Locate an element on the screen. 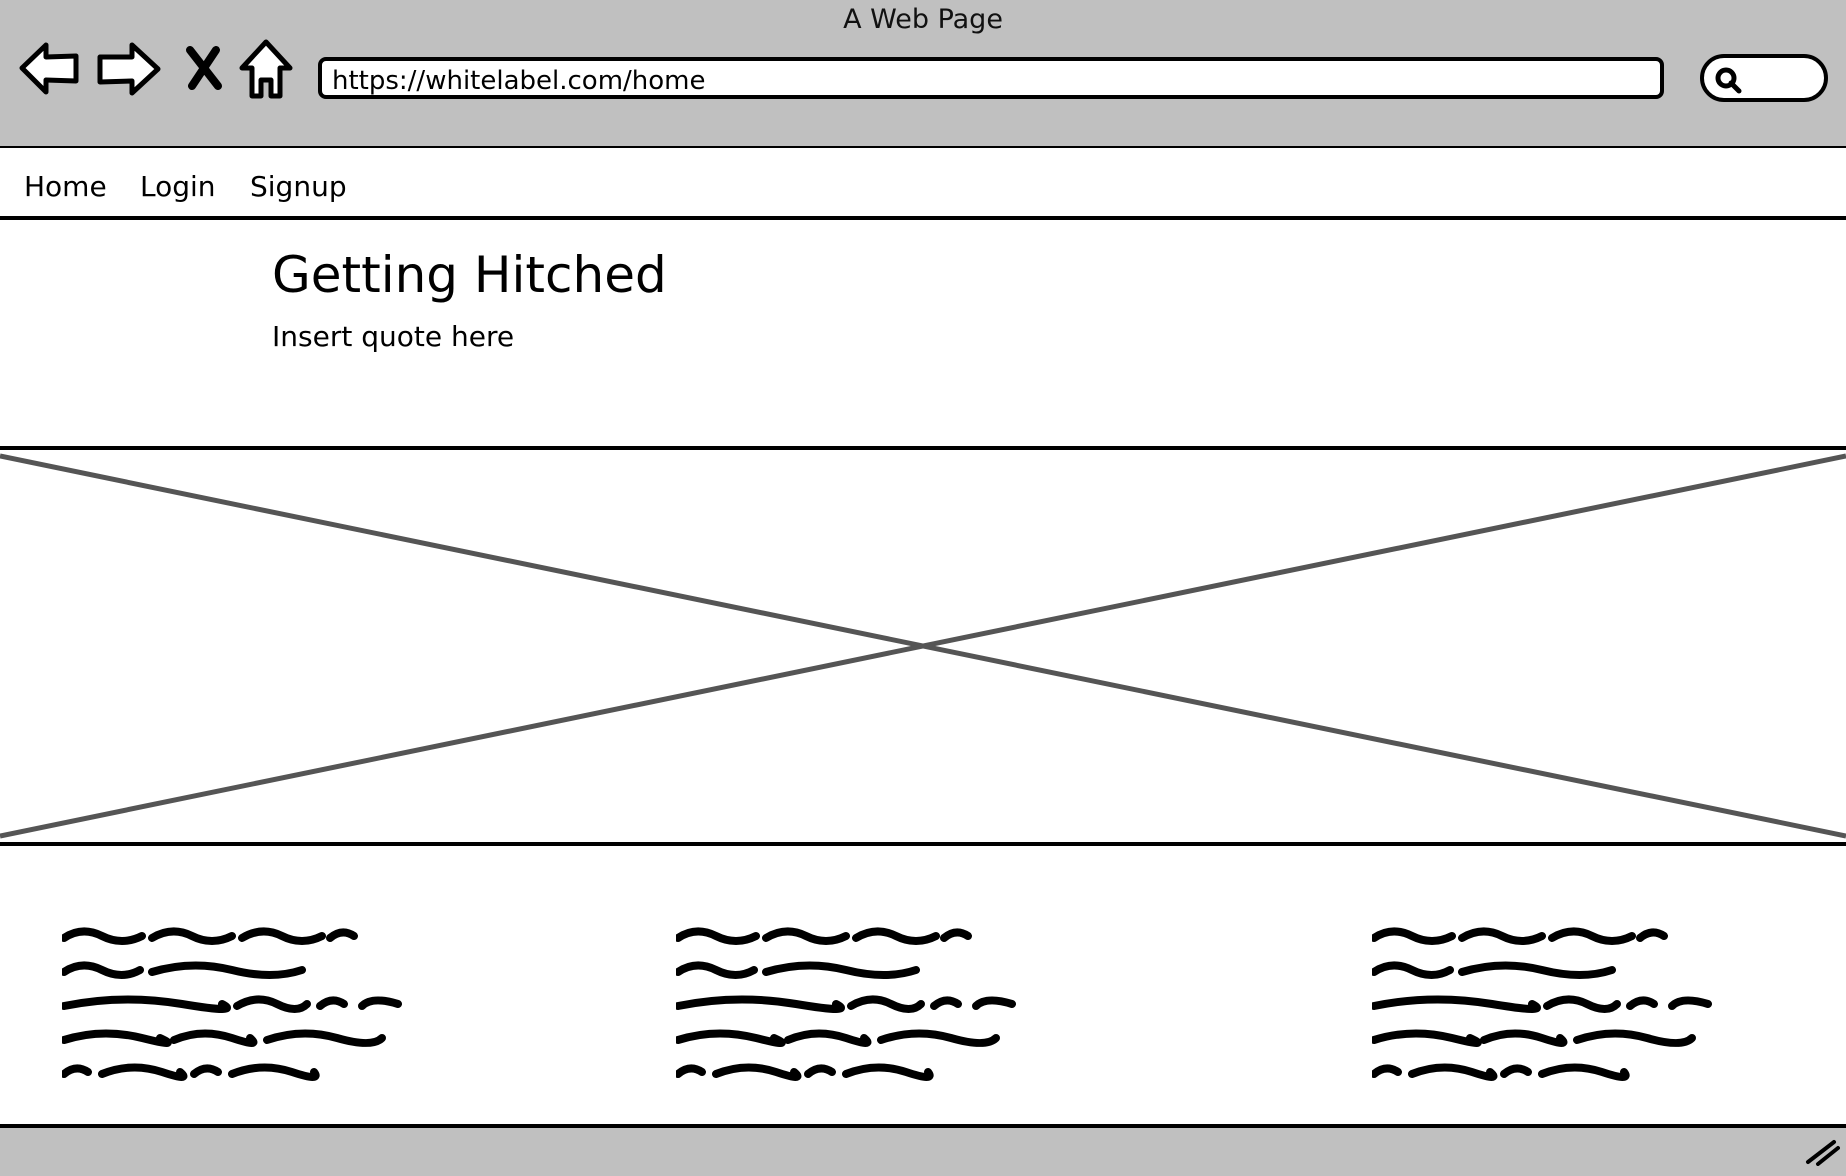  hero-quote: Insert quote here is located at coordinates (393, 336).